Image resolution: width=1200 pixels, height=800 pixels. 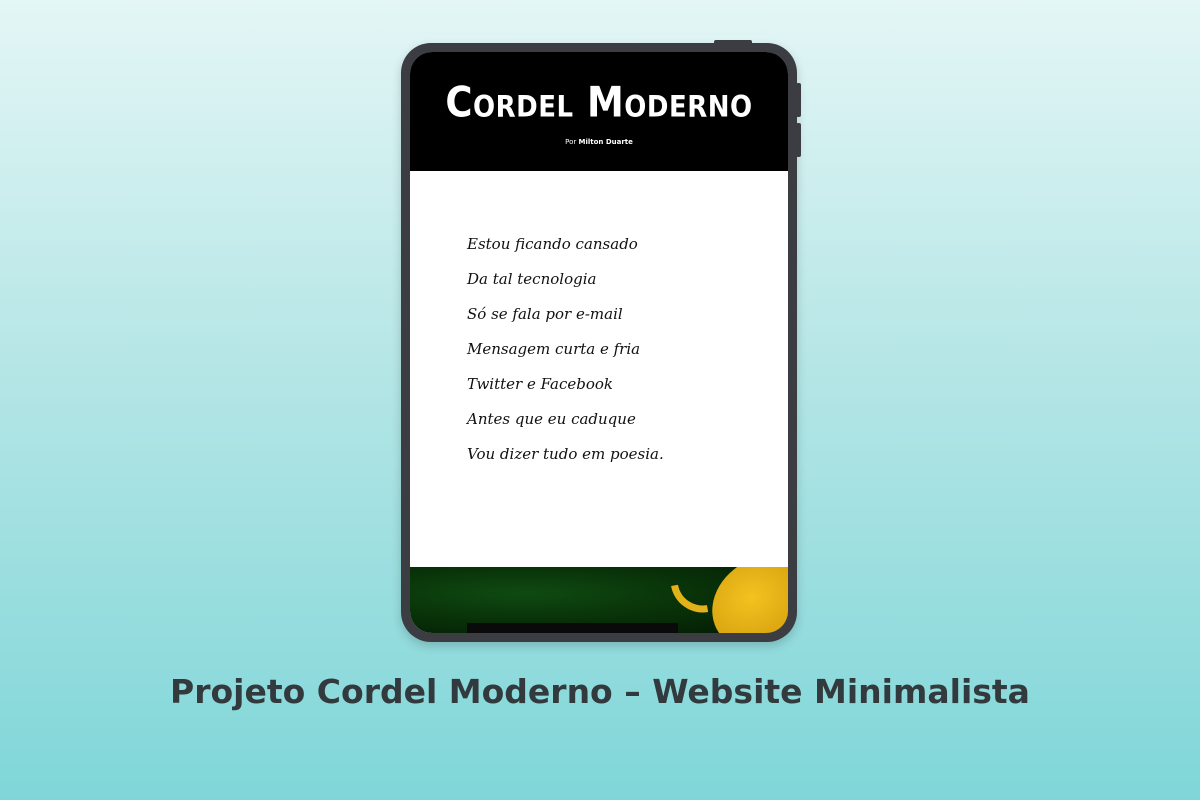 What do you see at coordinates (605, 142) in the screenshot?
I see `byline-author: Milton Duarte` at bounding box center [605, 142].